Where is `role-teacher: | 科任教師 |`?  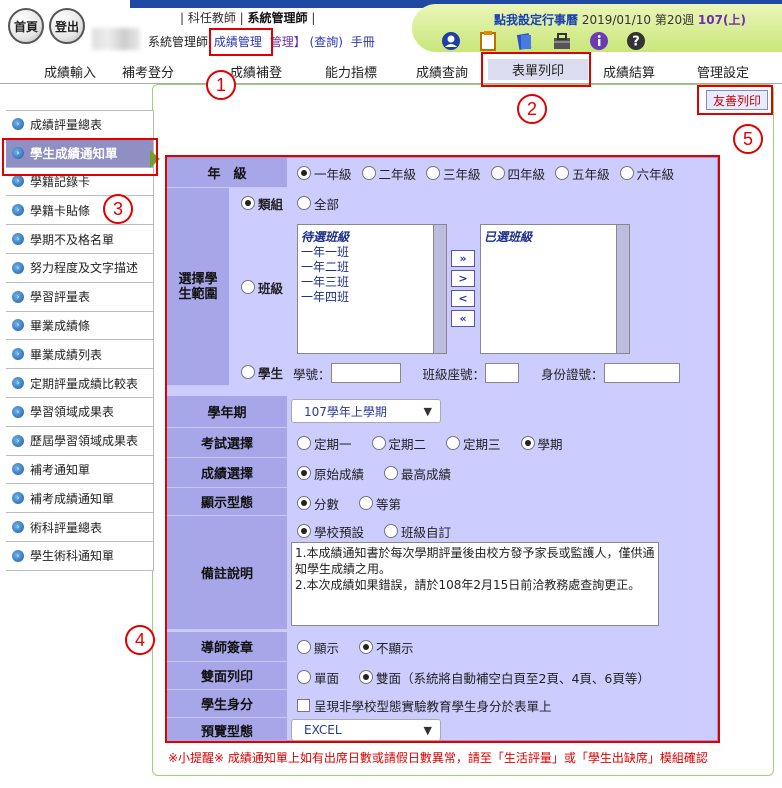
role-teacher: | 科任教師 | is located at coordinates (212, 18).